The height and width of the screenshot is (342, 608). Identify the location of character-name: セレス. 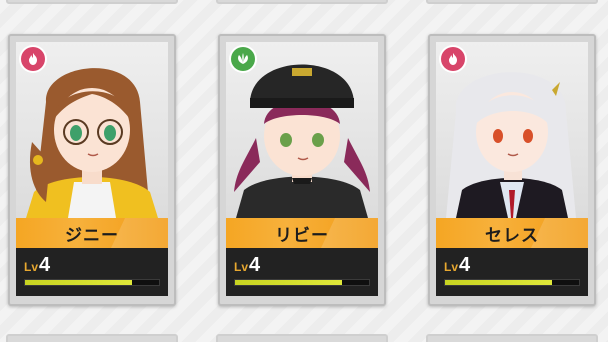
(512, 235).